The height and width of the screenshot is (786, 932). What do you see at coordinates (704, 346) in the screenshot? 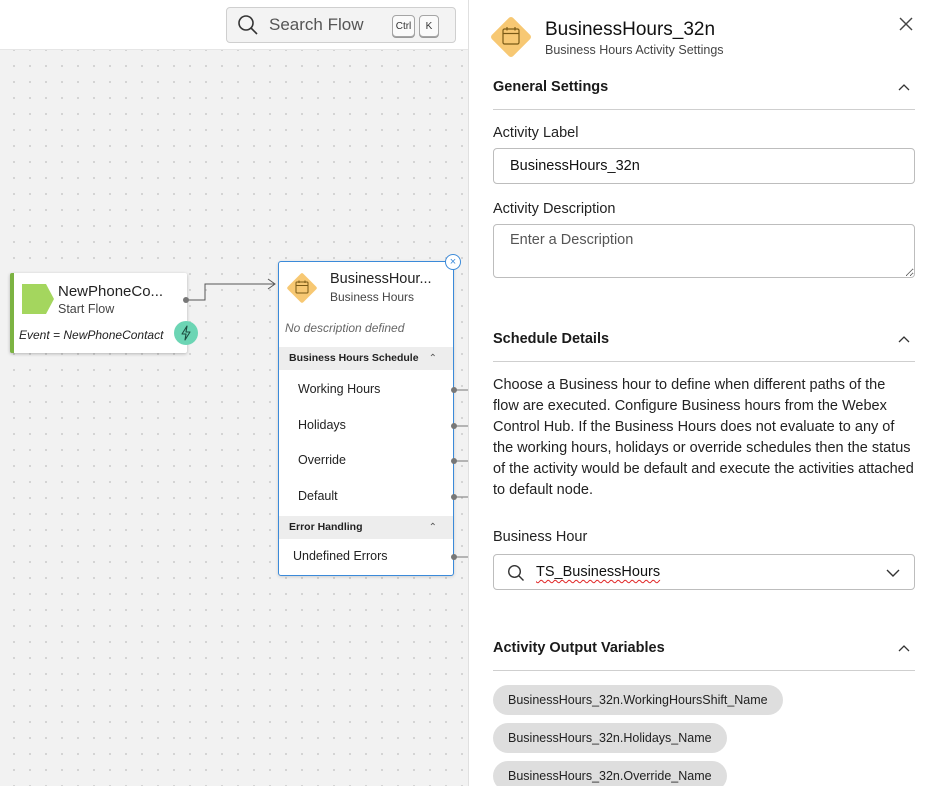
I see `schedule-details-header: Schedule Details` at bounding box center [704, 346].